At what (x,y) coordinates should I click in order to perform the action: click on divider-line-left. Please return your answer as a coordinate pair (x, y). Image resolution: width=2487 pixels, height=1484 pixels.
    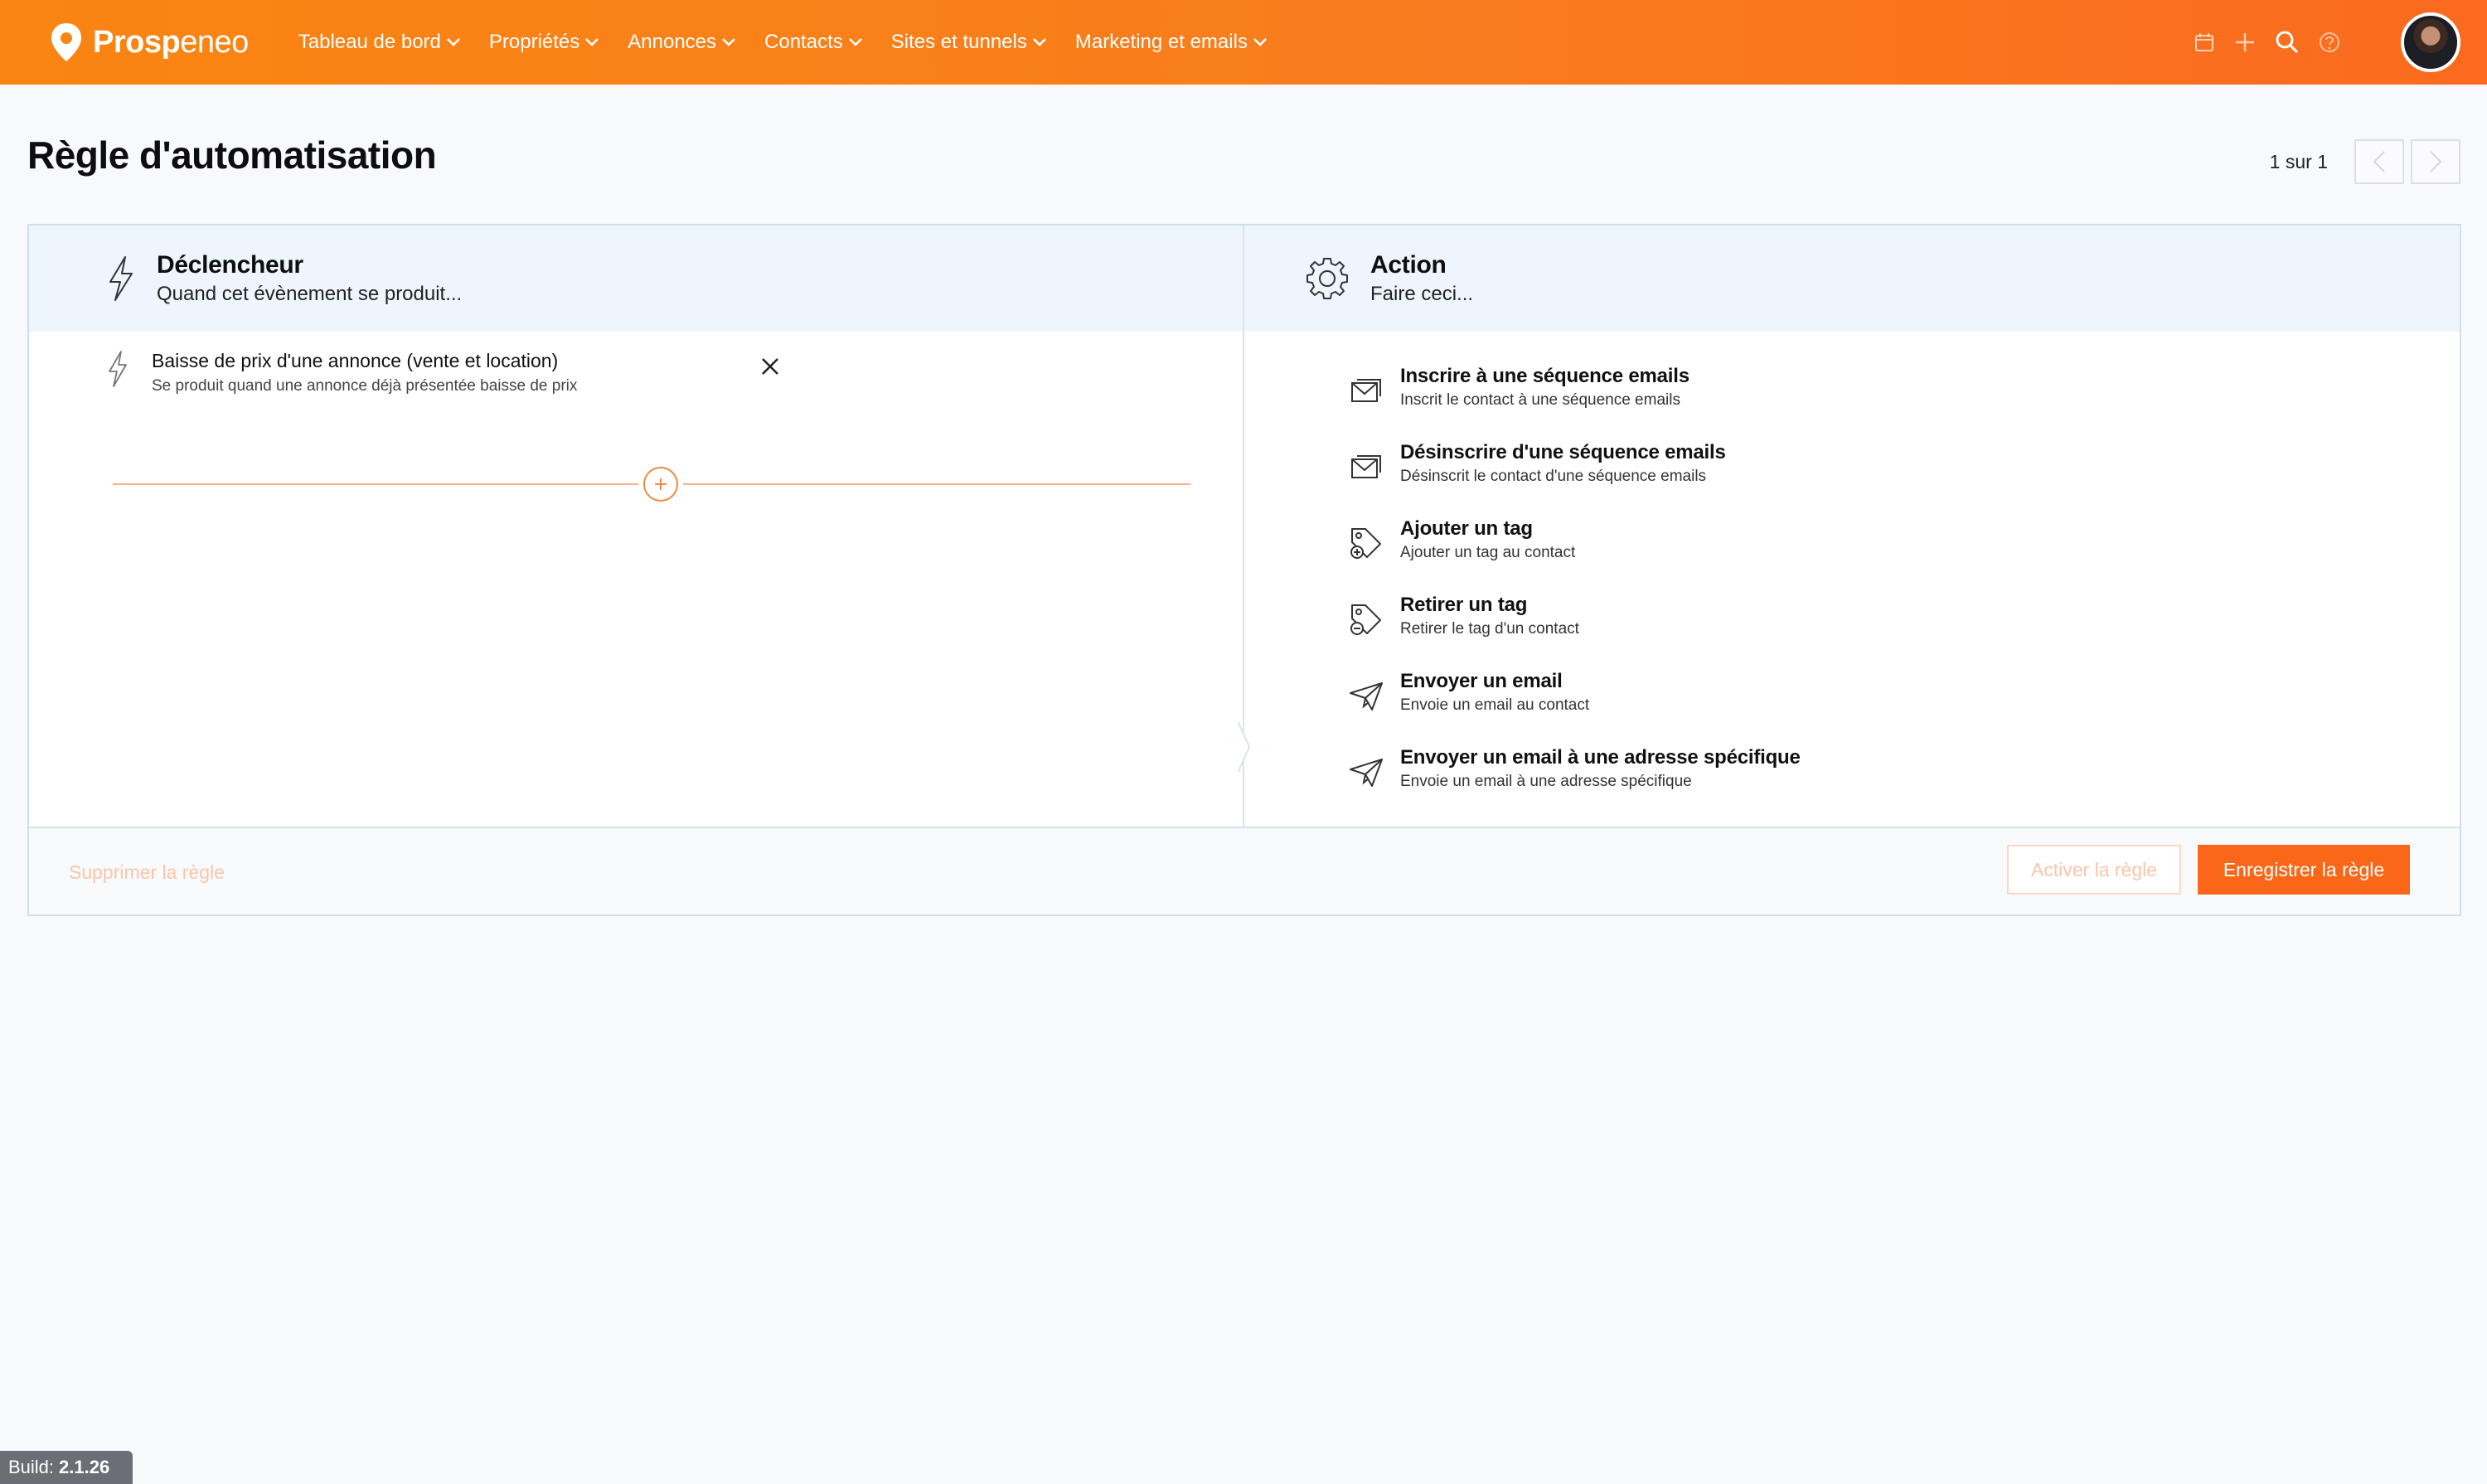
    Looking at the image, I should click on (375, 484).